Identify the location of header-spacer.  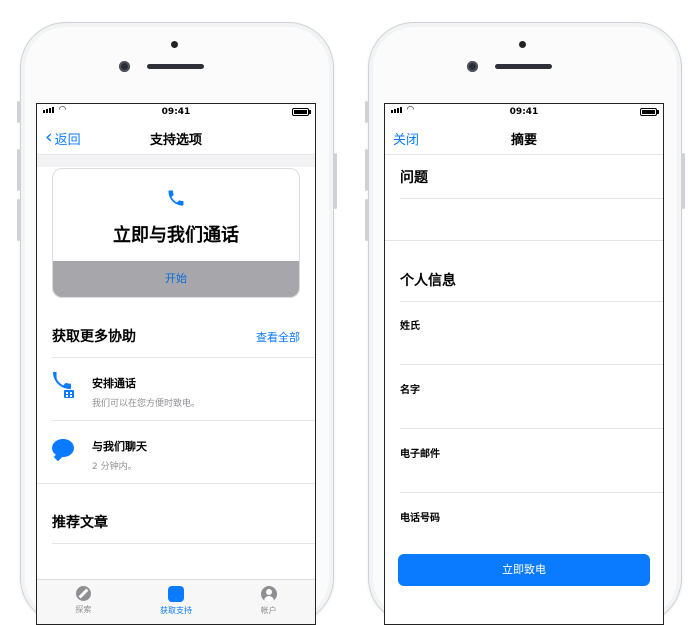
(176, 161).